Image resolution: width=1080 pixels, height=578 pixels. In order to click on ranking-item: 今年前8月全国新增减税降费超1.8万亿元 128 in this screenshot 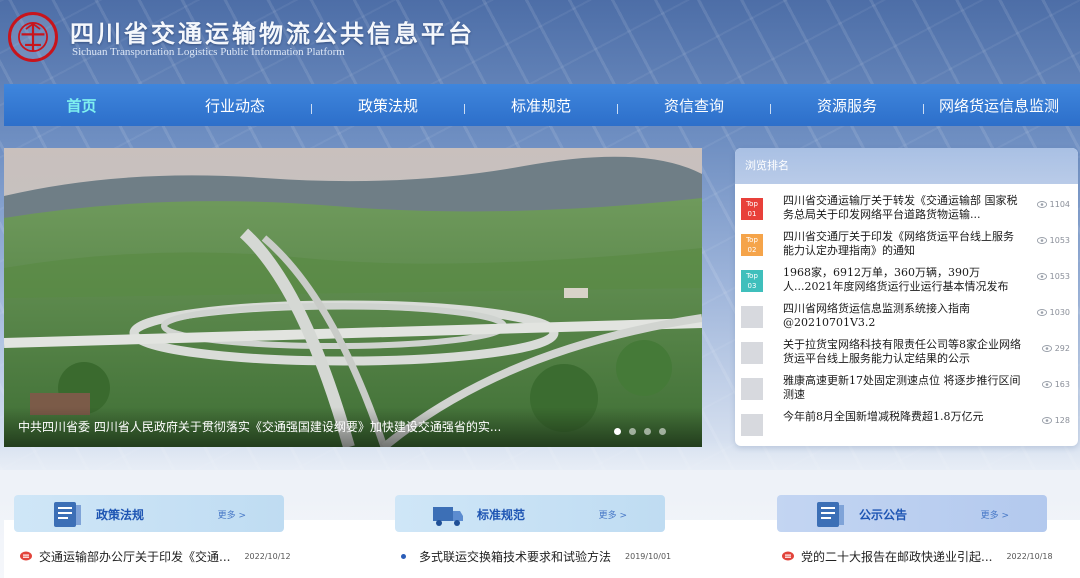, I will do `click(906, 424)`.